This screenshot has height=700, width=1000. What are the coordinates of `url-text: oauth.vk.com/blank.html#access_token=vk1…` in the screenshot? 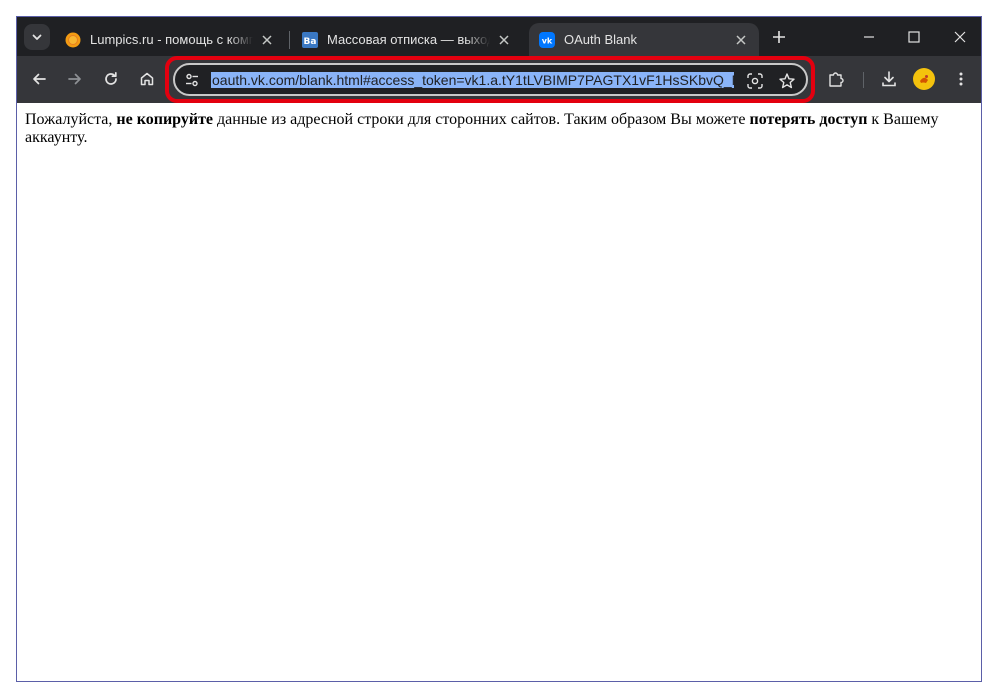 It's located at (472, 80).